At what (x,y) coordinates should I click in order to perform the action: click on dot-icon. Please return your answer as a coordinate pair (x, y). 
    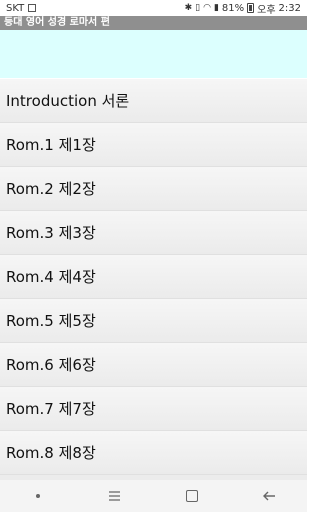
    Looking at the image, I should click on (38, 496).